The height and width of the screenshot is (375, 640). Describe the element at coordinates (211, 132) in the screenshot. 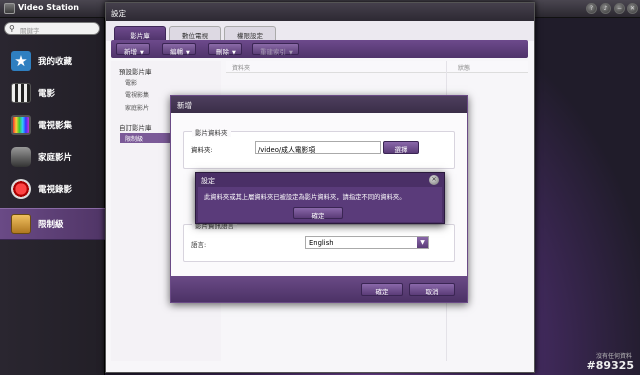

I see `folder-legend: 影片資料夾` at that location.